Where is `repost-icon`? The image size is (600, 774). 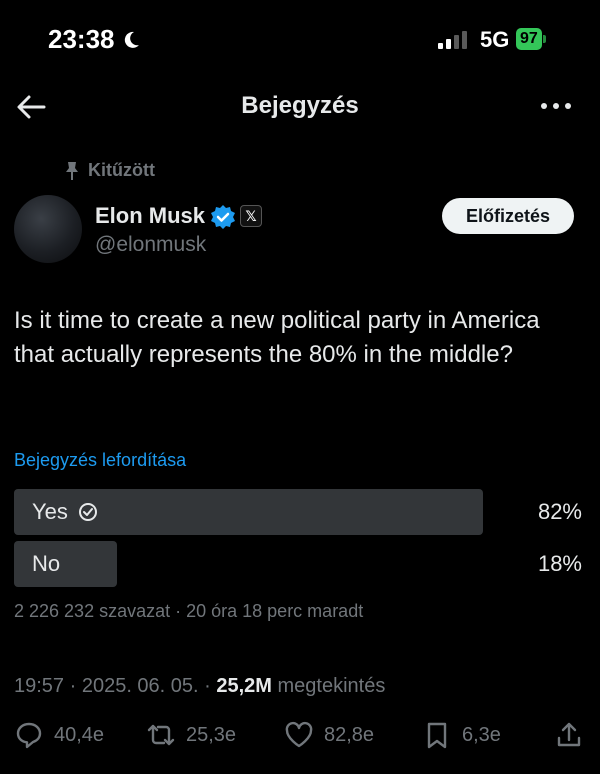
repost-icon is located at coordinates (161, 735).